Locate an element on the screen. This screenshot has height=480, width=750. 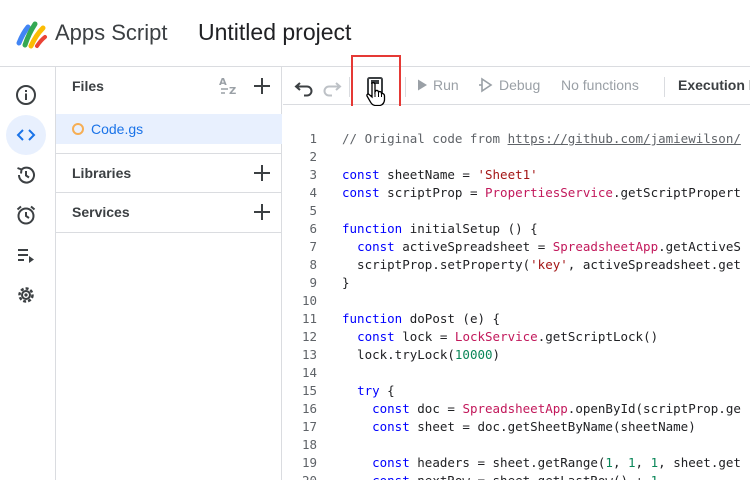
play-icon is located at coordinates (422, 85).